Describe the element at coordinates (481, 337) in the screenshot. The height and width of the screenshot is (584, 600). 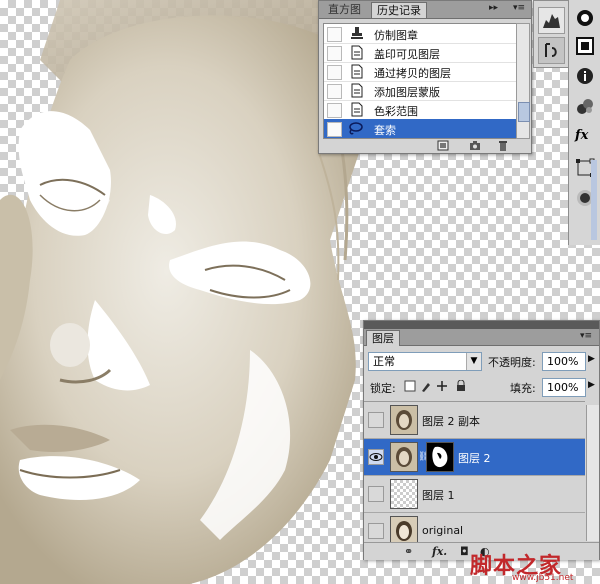
I see `layers-panel-tabbar: 图层 ▾≡` at that location.